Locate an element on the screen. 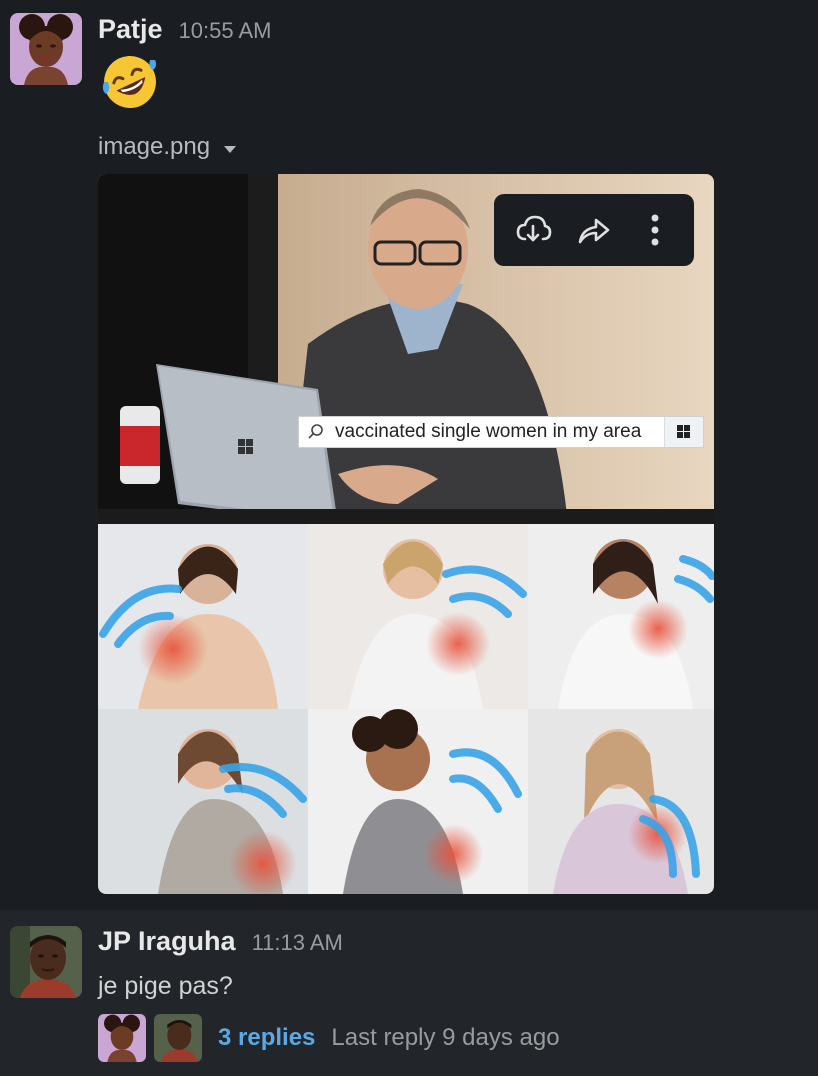 Image resolution: width=818 pixels, height=1076 pixels. timestamp: 10:55 AM is located at coordinates (225, 31).